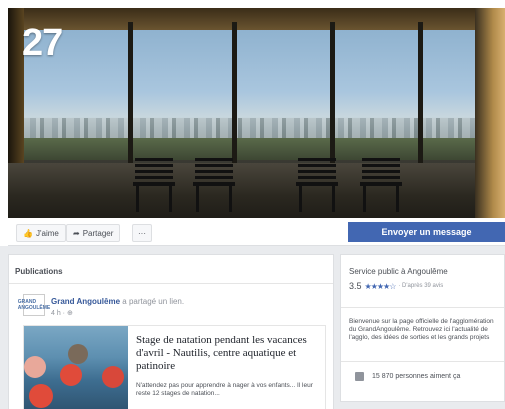 The width and height of the screenshot is (505, 409). I want to click on terrace-floor, so click(256, 190).